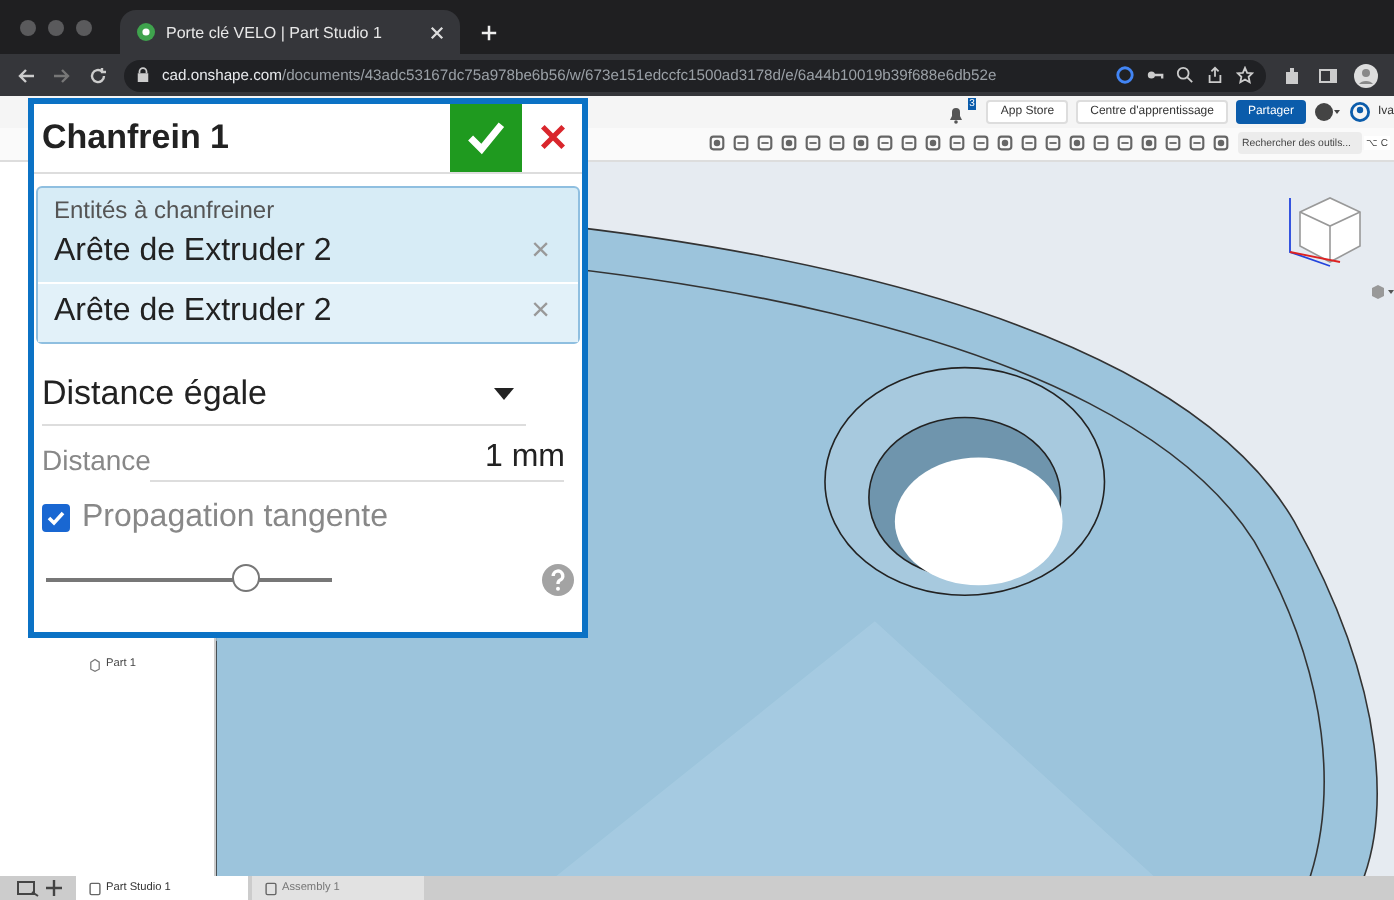  What do you see at coordinates (1359, 111) in the screenshot?
I see `user-icon` at bounding box center [1359, 111].